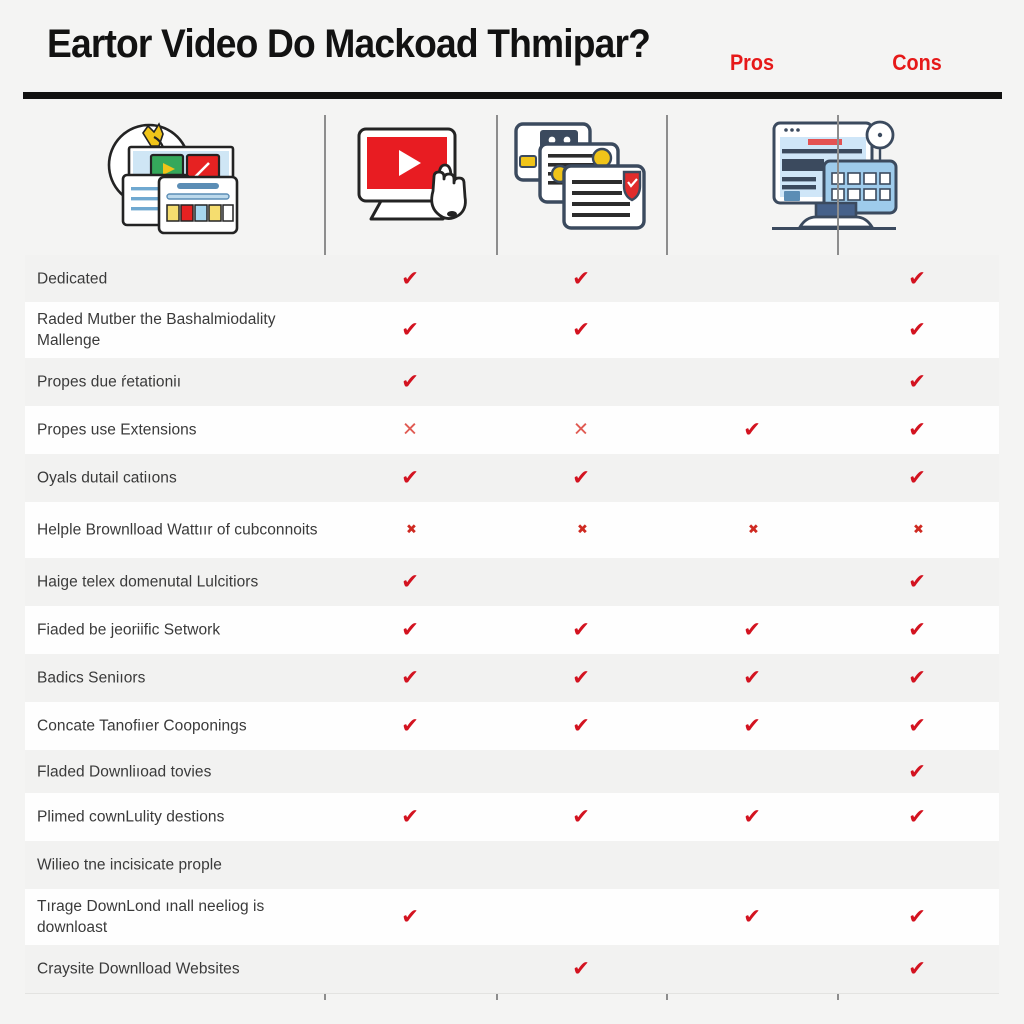  What do you see at coordinates (131, 817) in the screenshot?
I see `row-label: Plimed cownLulity destions` at bounding box center [131, 817].